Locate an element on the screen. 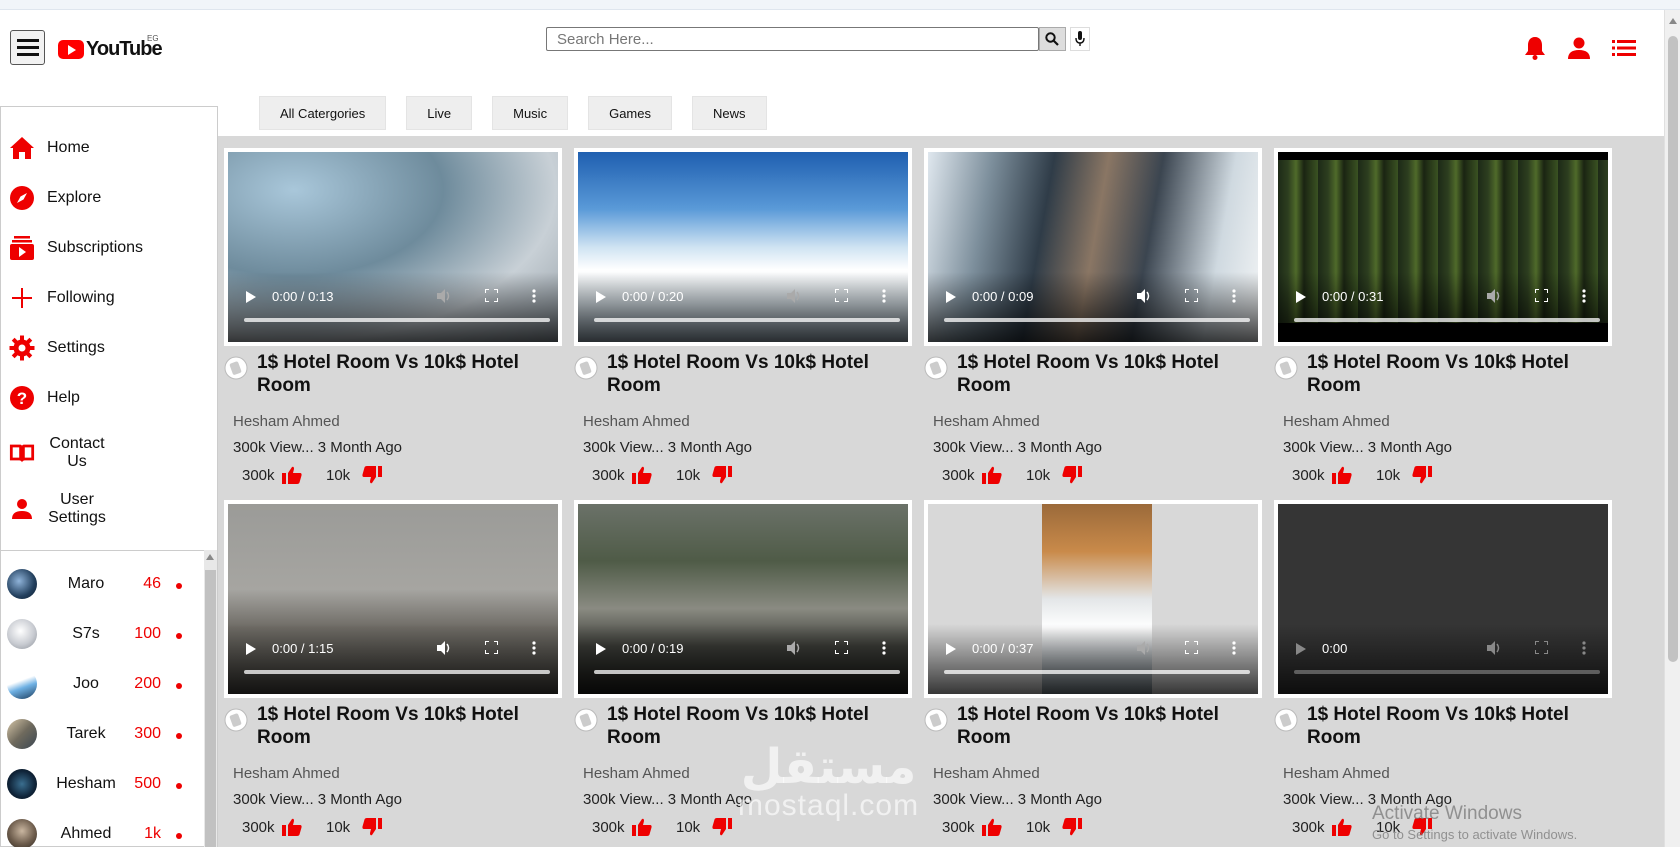 The height and width of the screenshot is (847, 1680). chip-games: Games is located at coordinates (630, 113).